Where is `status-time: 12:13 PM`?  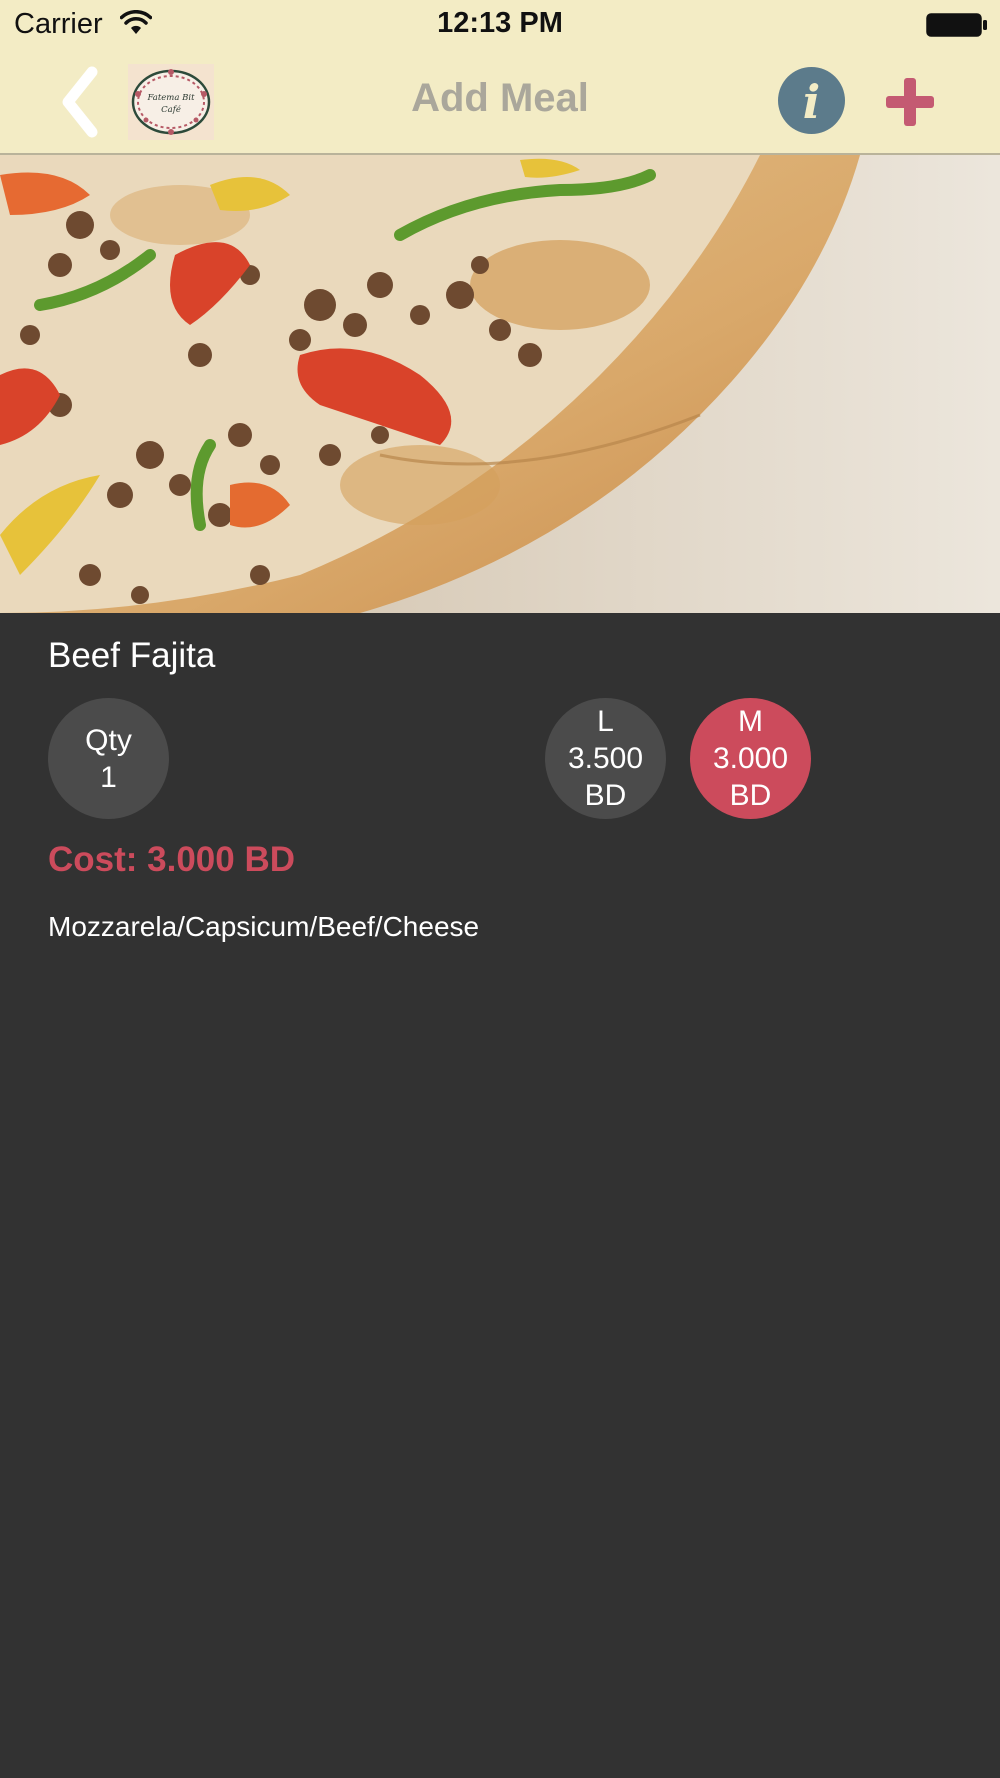 status-time: 12:13 PM is located at coordinates (500, 23).